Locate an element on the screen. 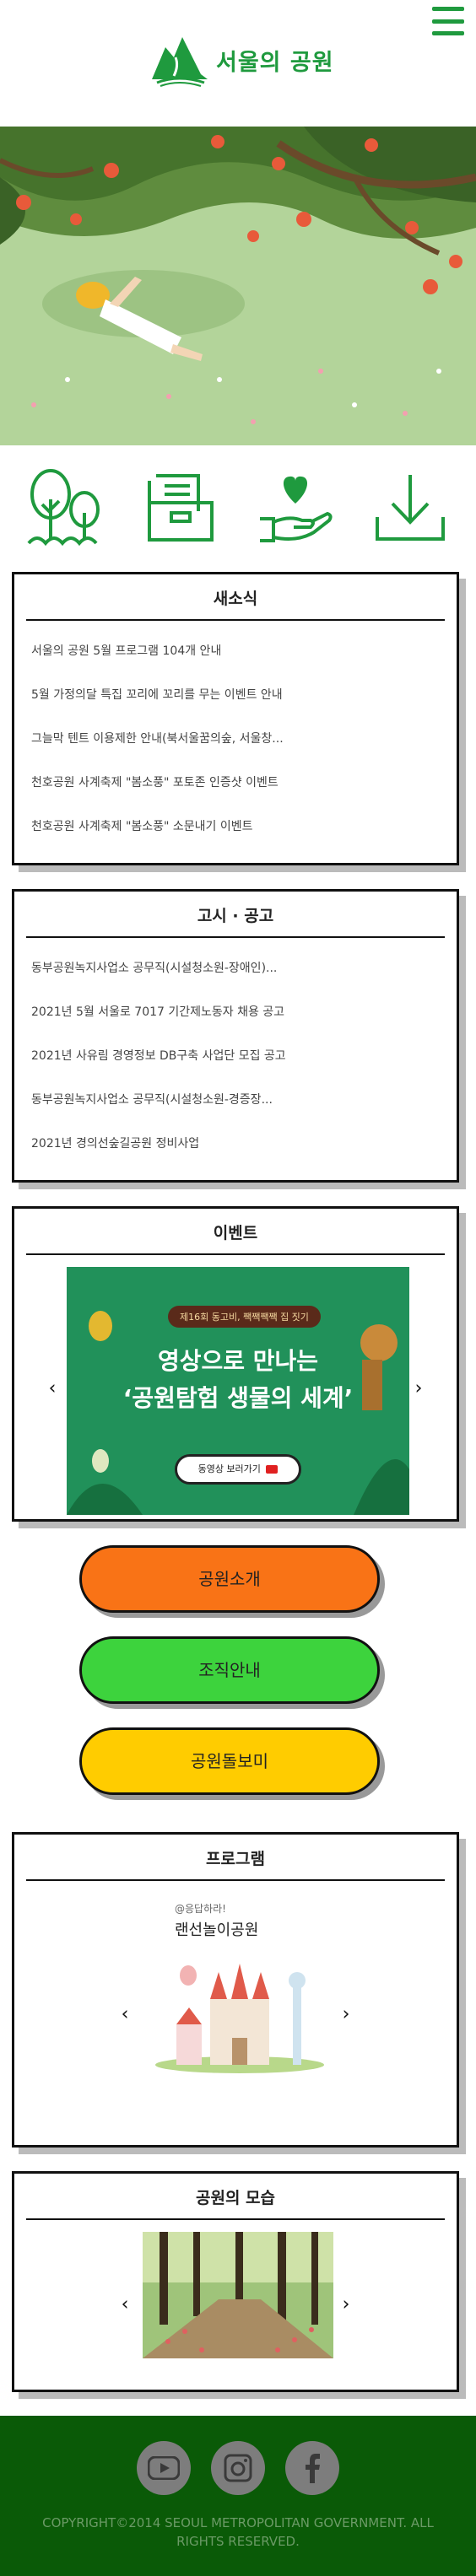 The height and width of the screenshot is (2576, 476). list-item: 2021년 사유림 경영정보 DB구축 사업단 모집 공고 is located at coordinates (235, 1056).